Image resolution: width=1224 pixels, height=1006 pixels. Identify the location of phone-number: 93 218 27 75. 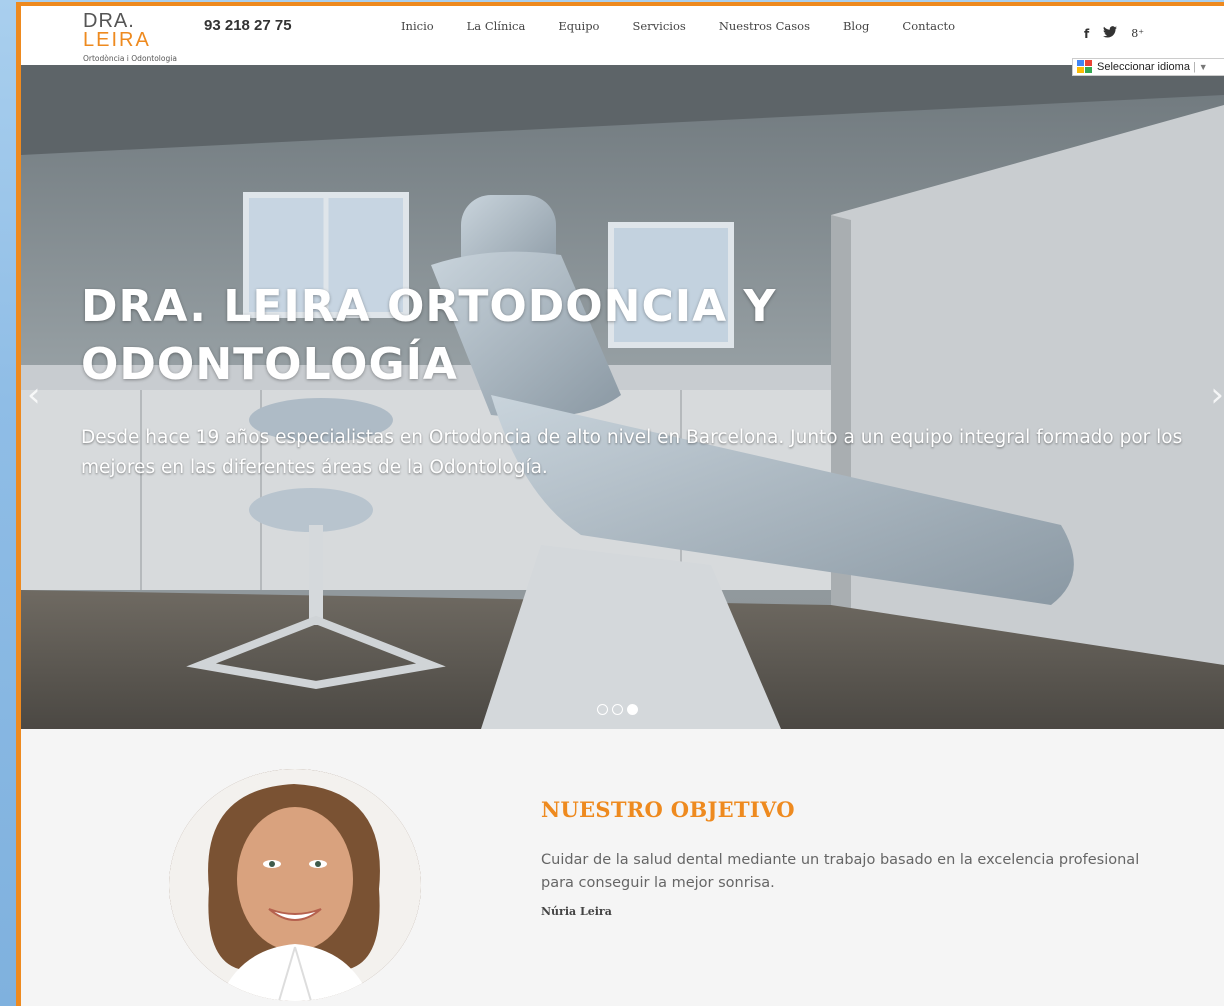
(248, 25).